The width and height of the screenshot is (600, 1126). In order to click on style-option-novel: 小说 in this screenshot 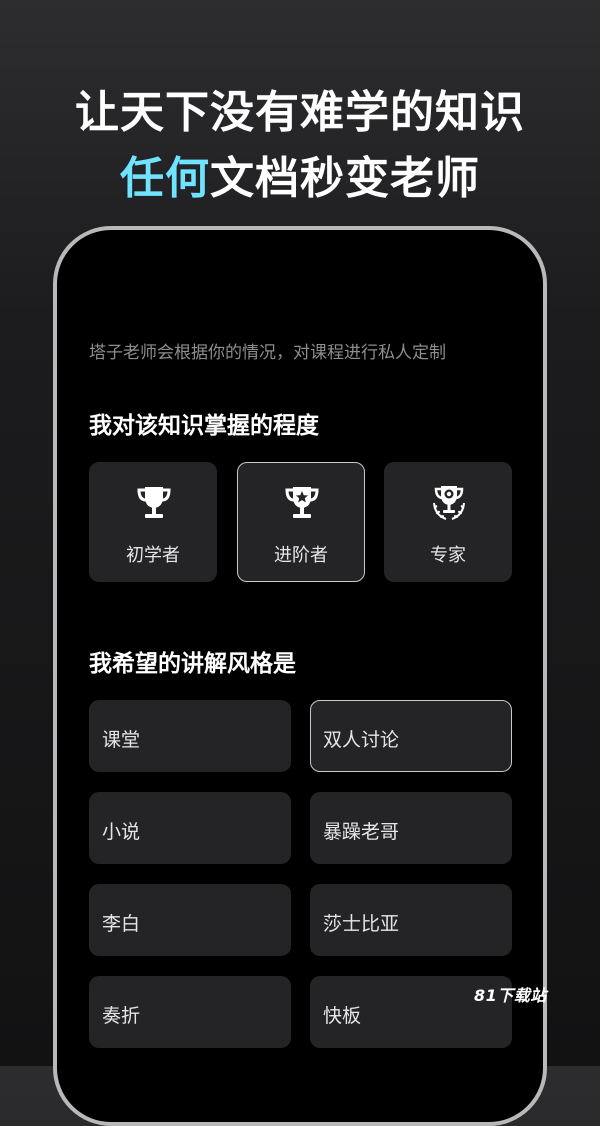, I will do `click(190, 828)`.